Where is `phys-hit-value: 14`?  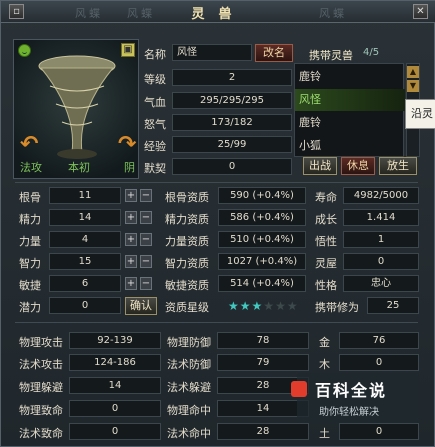
phys-hit-value: 14 is located at coordinates (263, 408).